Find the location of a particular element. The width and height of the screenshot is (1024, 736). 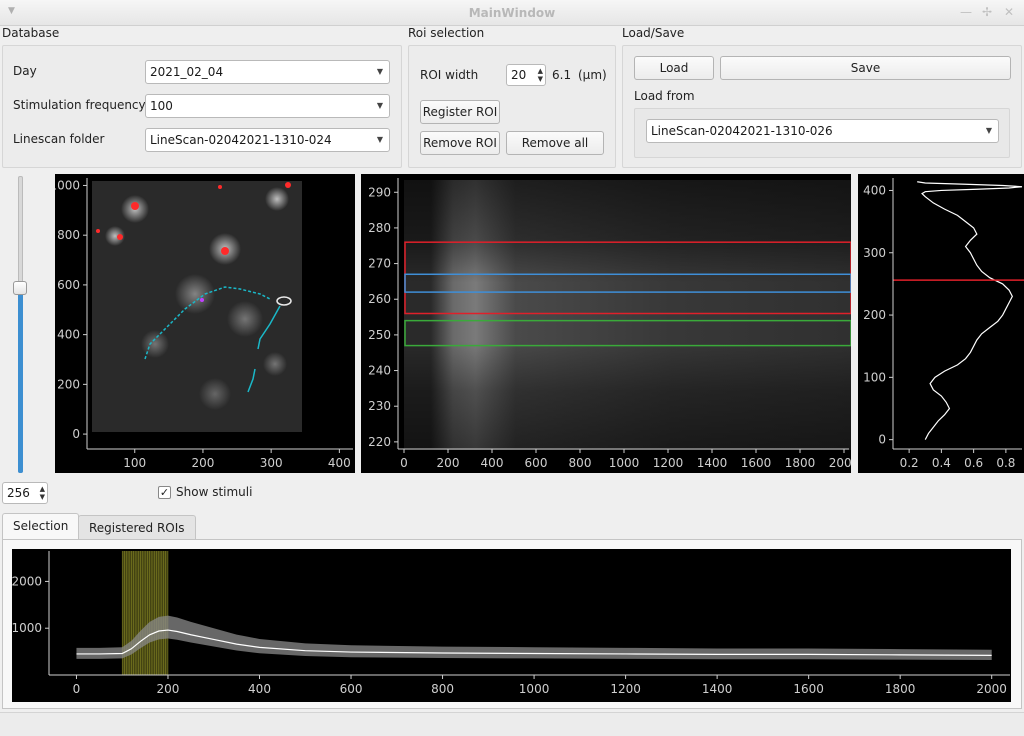

load-from-label: Load from is located at coordinates (664, 96).